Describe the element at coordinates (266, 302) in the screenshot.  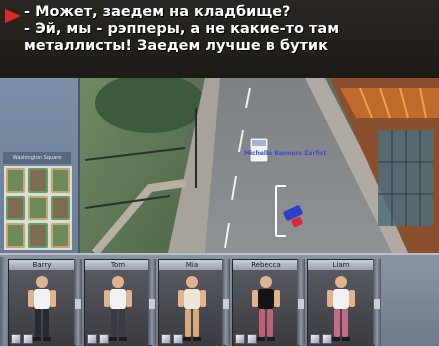
I see `character-card: Rebecca` at that location.